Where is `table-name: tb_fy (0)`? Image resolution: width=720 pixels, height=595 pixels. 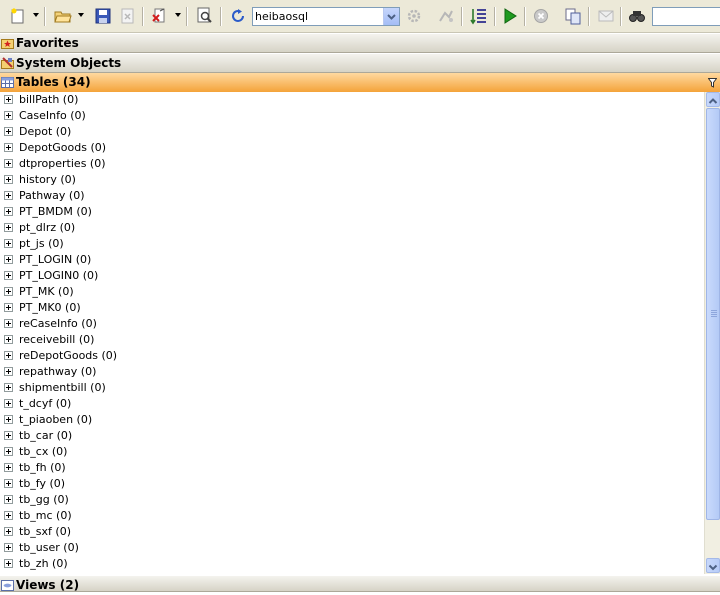 table-name: tb_fy (0) is located at coordinates (42, 483).